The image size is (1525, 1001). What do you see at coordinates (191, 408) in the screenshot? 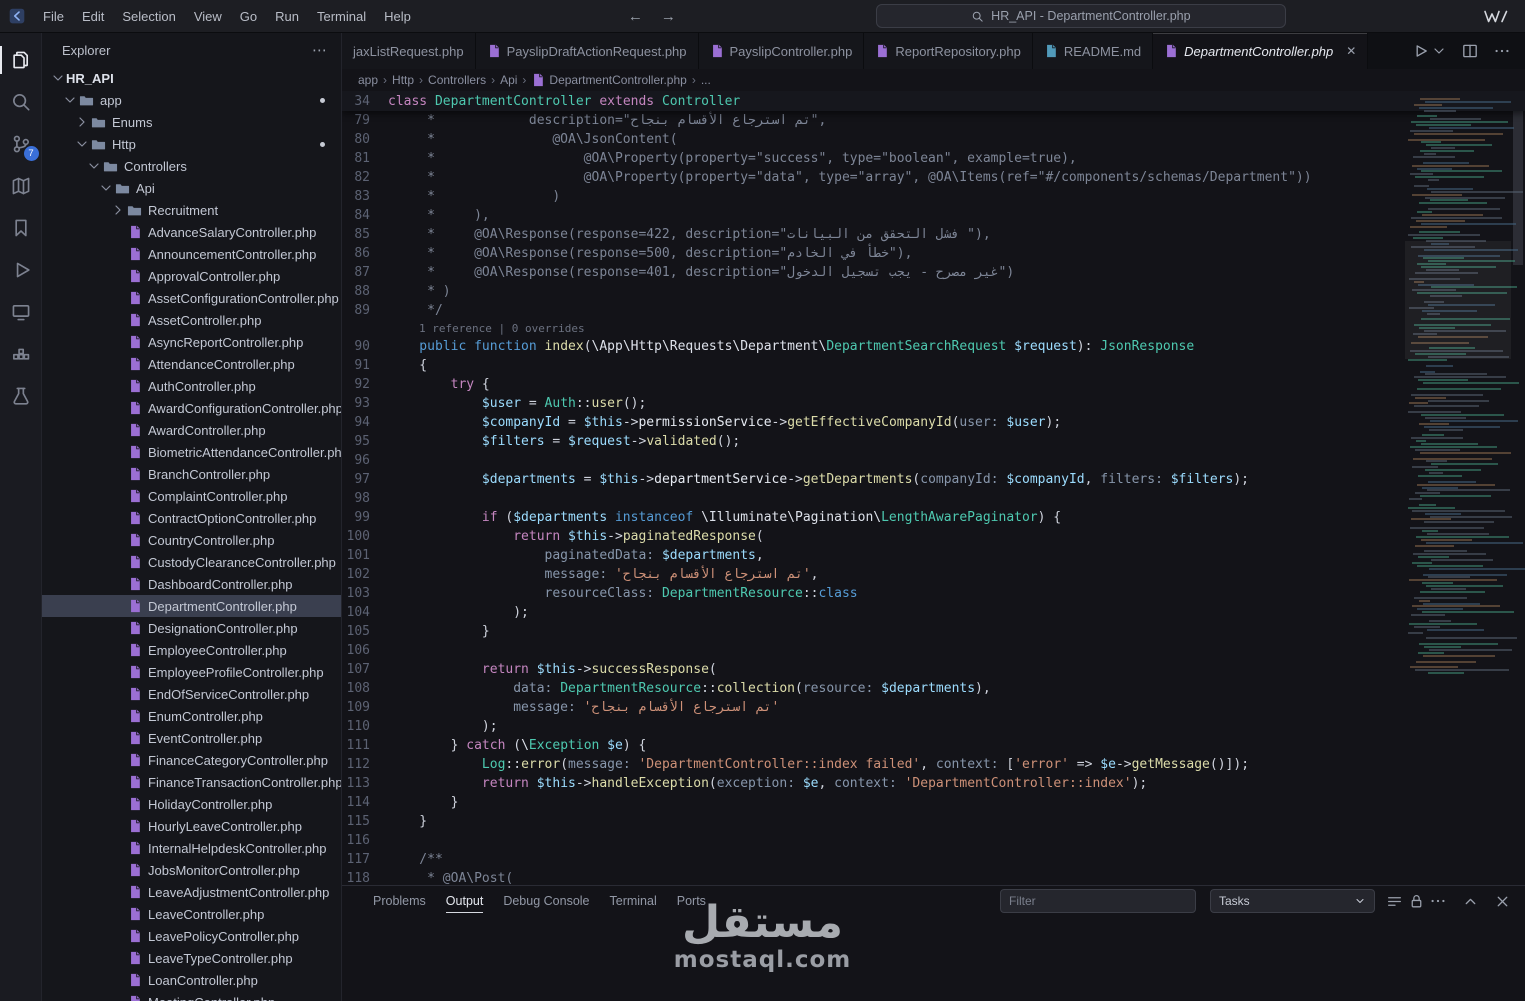
I see `tree-item-AwardConfigurationController.php: AwardConfigurationController.php` at bounding box center [191, 408].